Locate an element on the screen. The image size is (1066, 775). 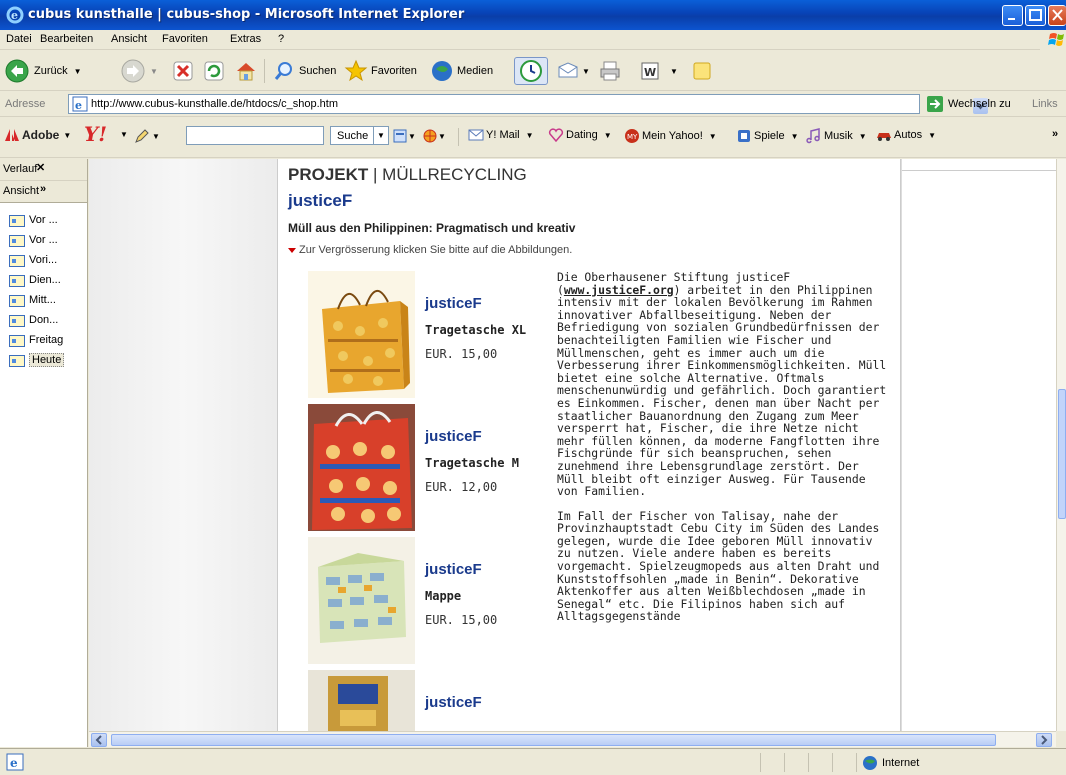
history-button is located at coordinates (531, 71).